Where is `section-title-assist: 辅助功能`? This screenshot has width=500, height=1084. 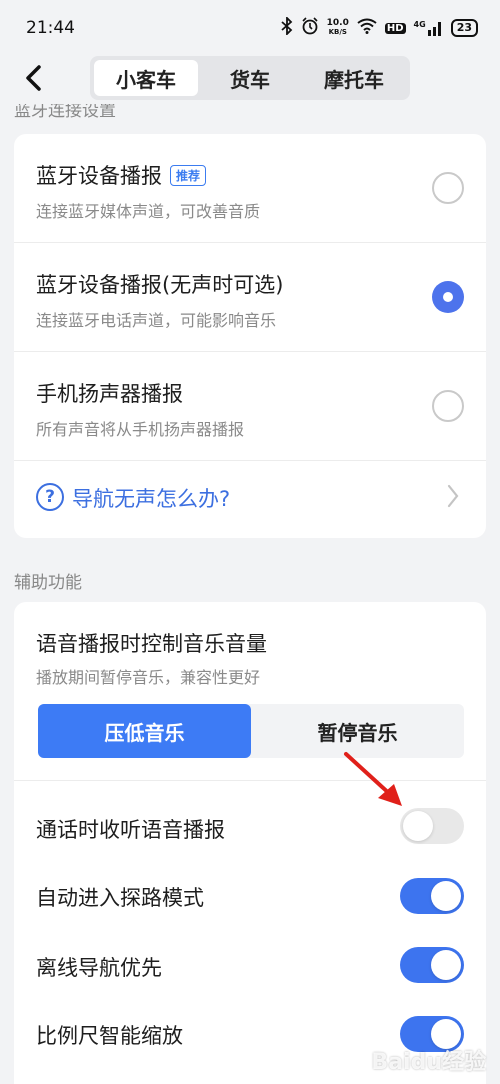 section-title-assist: 辅助功能 is located at coordinates (48, 583).